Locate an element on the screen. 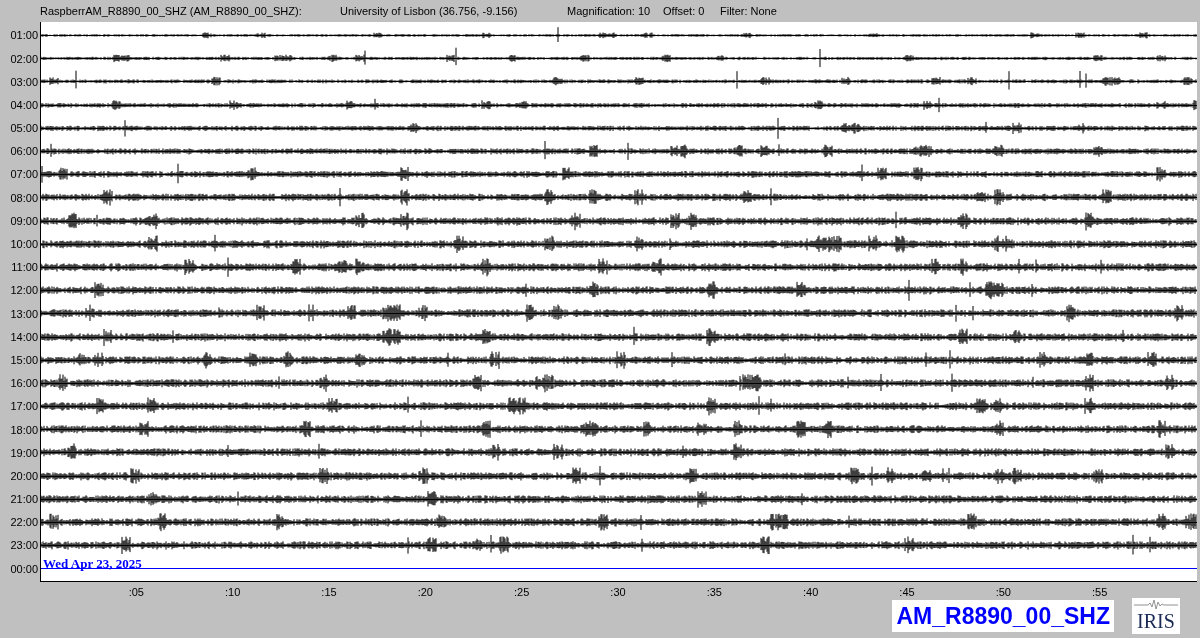 The height and width of the screenshot is (638, 1200). hour-label: 05:00 is located at coordinates (24, 129).